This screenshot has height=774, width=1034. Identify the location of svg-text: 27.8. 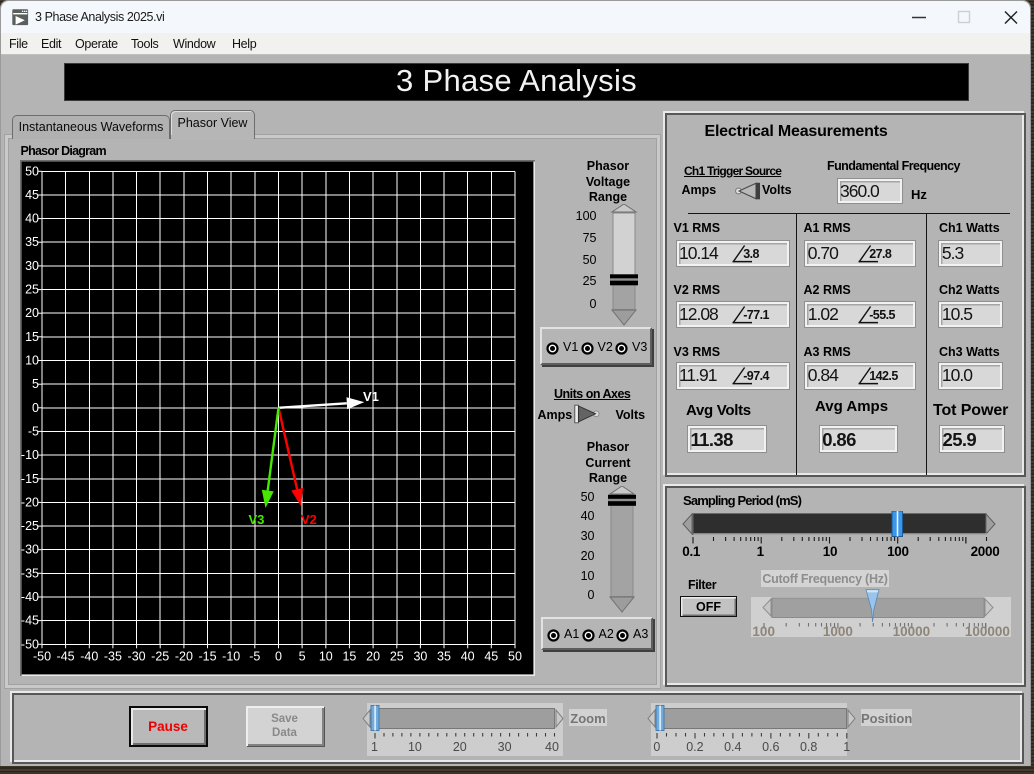
(880, 254).